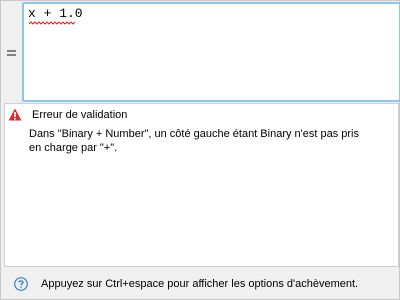  What do you see at coordinates (21, 284) in the screenshot?
I see `hint-icon` at bounding box center [21, 284].